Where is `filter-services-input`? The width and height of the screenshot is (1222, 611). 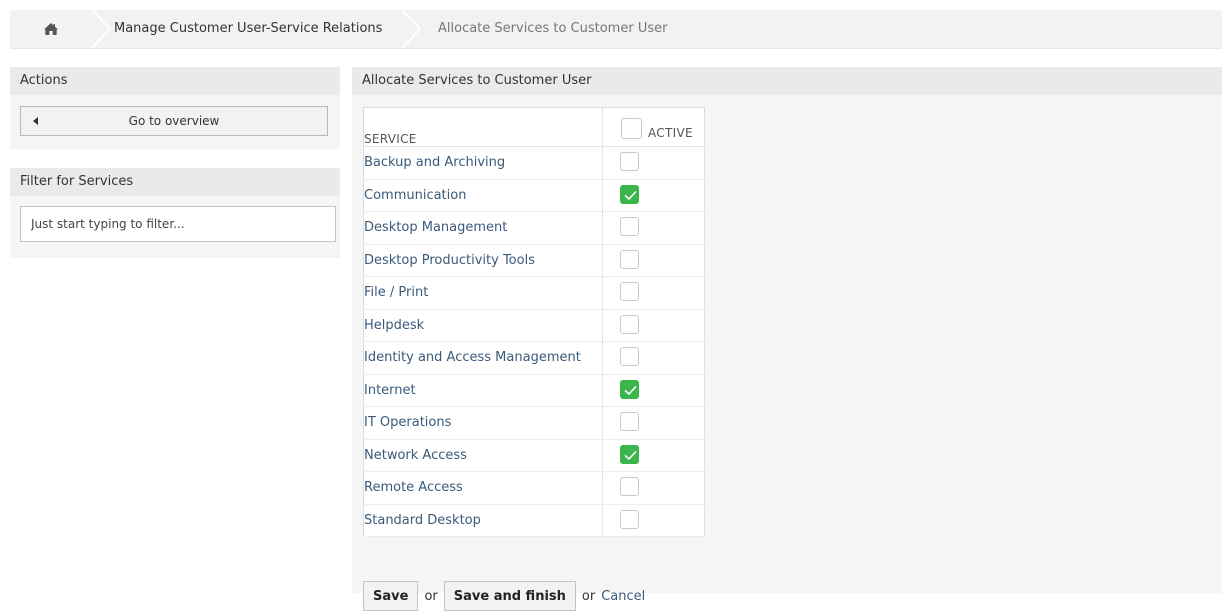
filter-services-input is located at coordinates (178, 224).